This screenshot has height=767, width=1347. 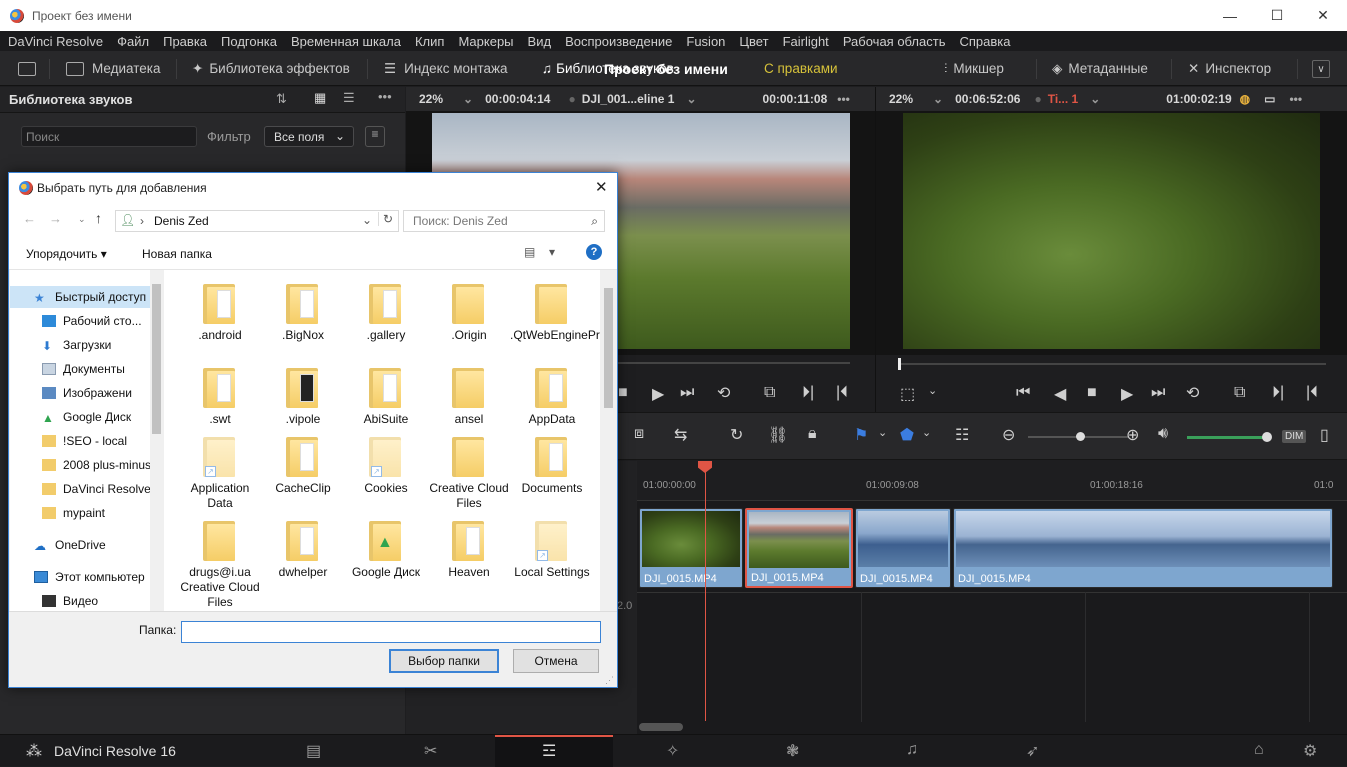 What do you see at coordinates (303, 394) in the screenshot?
I see `folder-item: .vipole` at bounding box center [303, 394].